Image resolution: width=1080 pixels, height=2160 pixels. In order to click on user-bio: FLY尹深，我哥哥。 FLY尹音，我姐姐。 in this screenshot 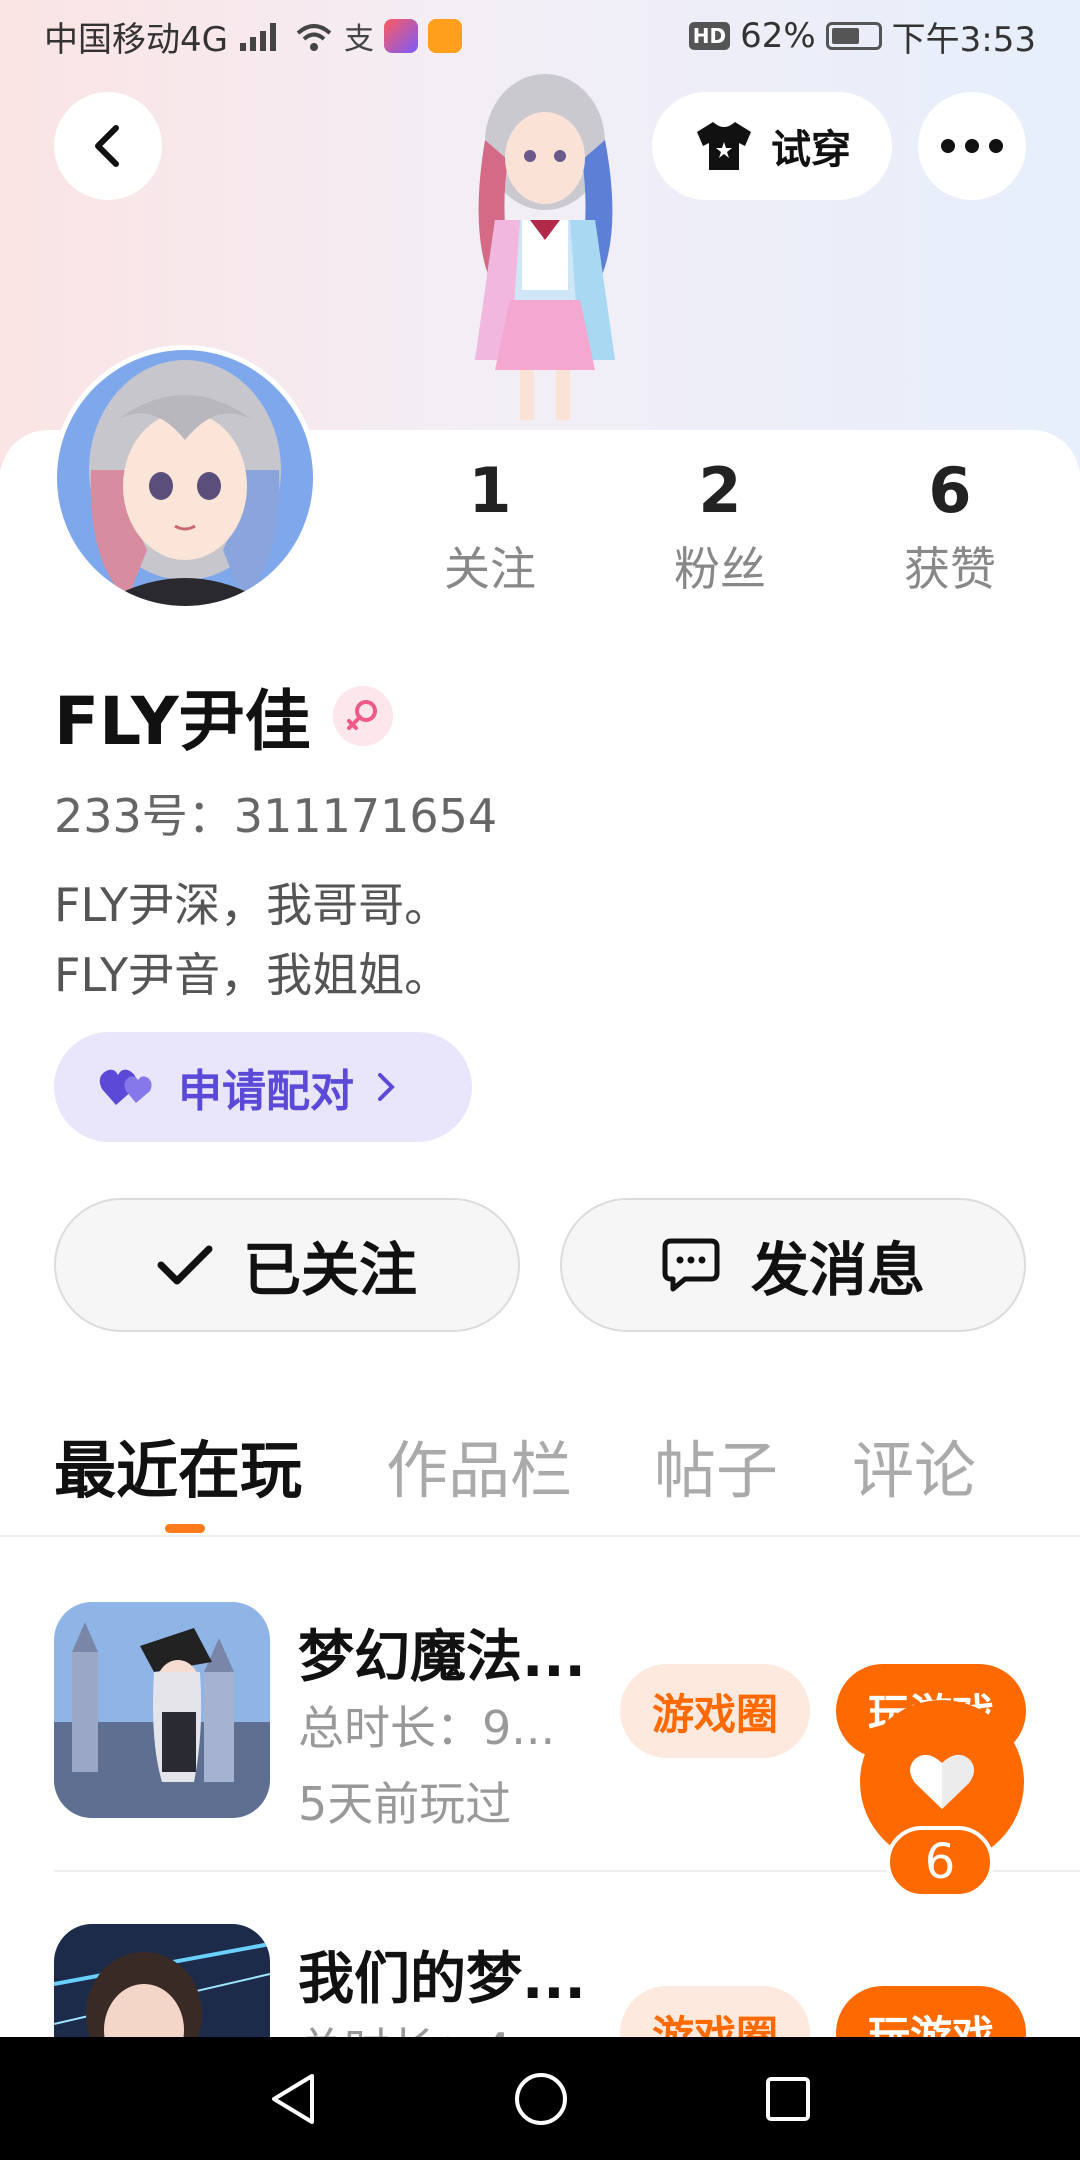, I will do `click(252, 940)`.